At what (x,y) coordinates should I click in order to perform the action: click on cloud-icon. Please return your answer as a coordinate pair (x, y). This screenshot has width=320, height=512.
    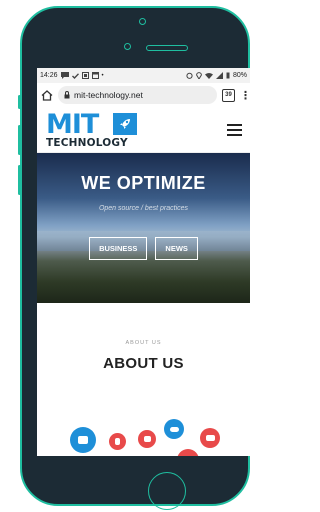
    Looking at the image, I should click on (174, 429).